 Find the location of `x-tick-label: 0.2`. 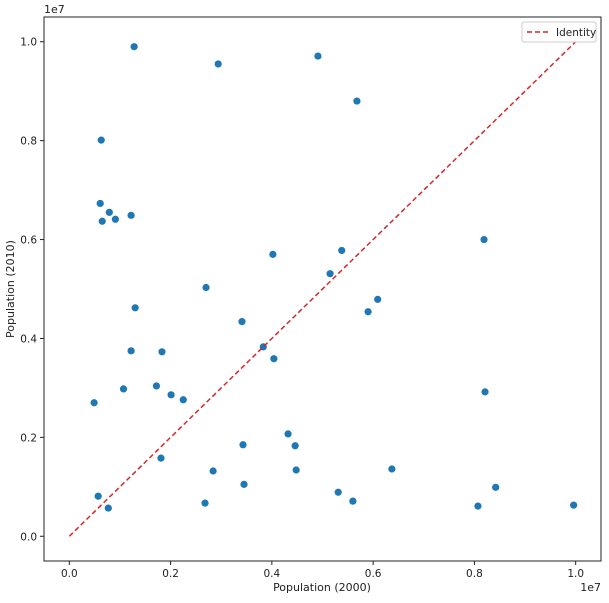

x-tick-label: 0.2 is located at coordinates (170, 574).